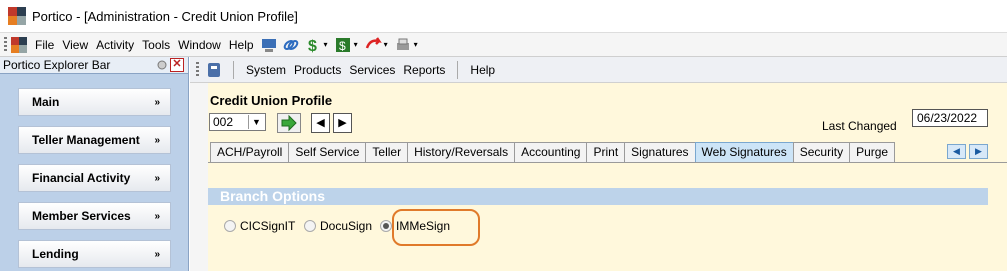 This screenshot has width=1007, height=271. I want to click on tab-accounting: Accounting, so click(551, 152).